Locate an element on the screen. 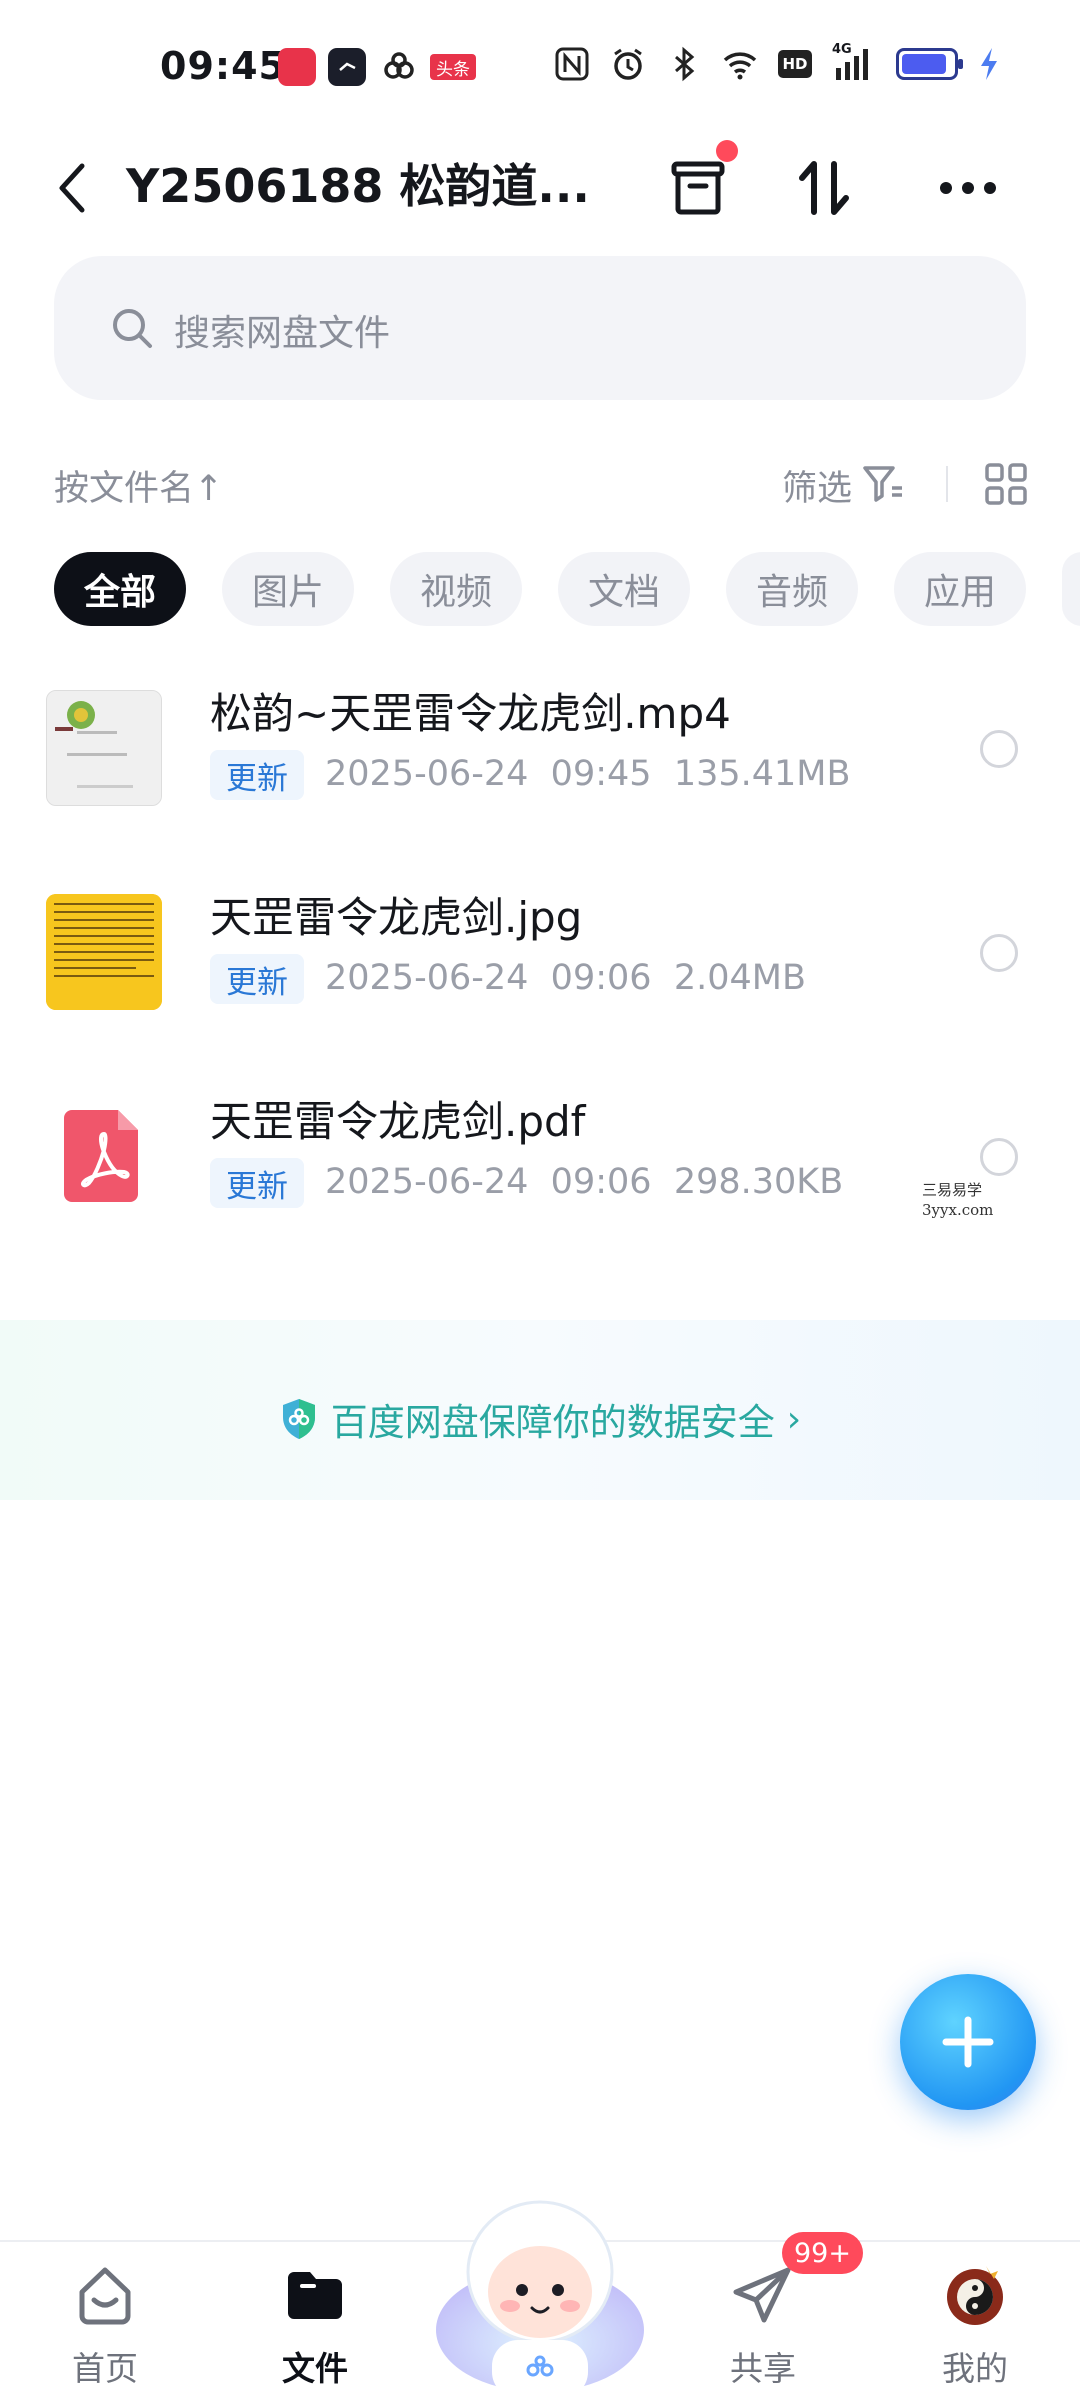 The width and height of the screenshot is (1080, 2404). video-thumbnail is located at coordinates (104, 748).